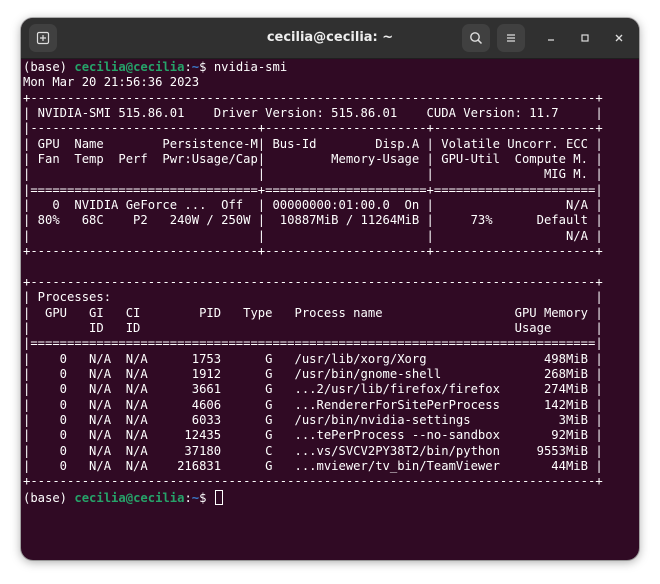 The width and height of the screenshot is (660, 584). I want to click on search-icon, so click(476, 38).